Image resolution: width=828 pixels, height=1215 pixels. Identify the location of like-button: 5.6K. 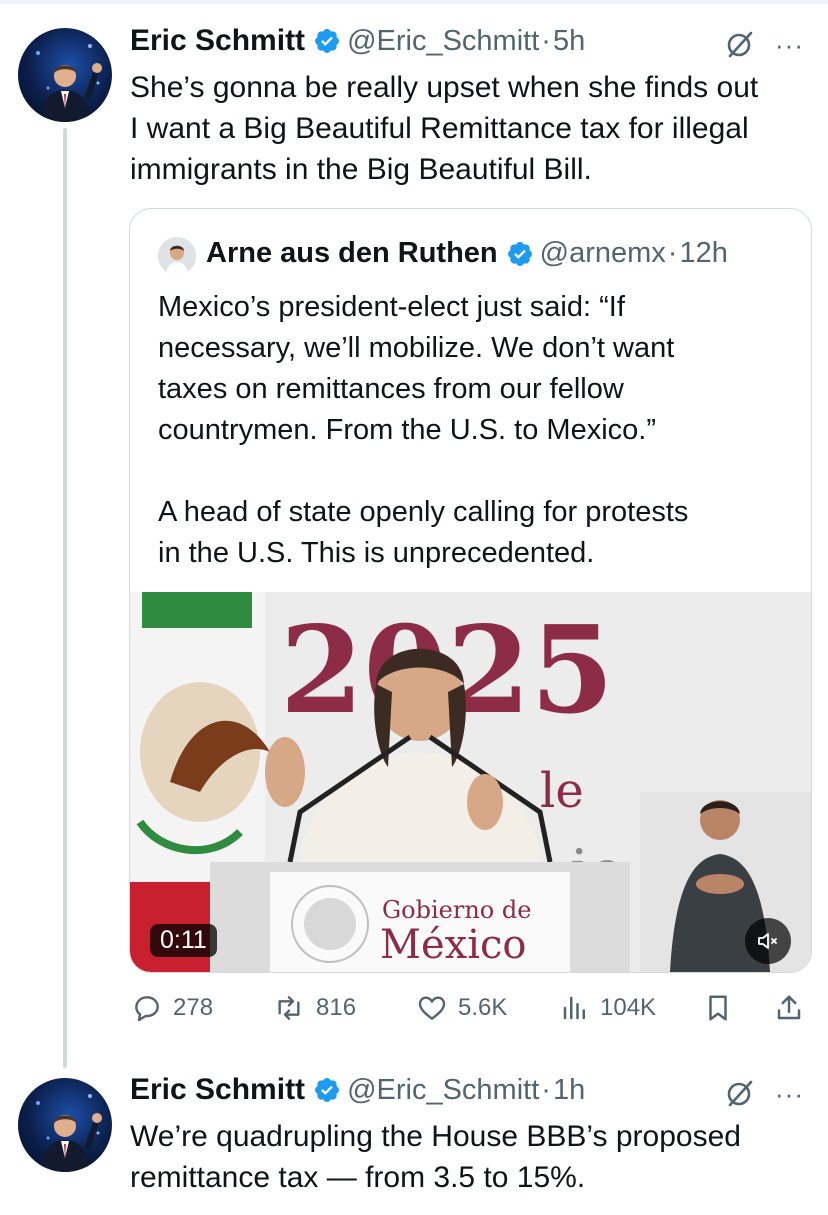
(461, 1008).